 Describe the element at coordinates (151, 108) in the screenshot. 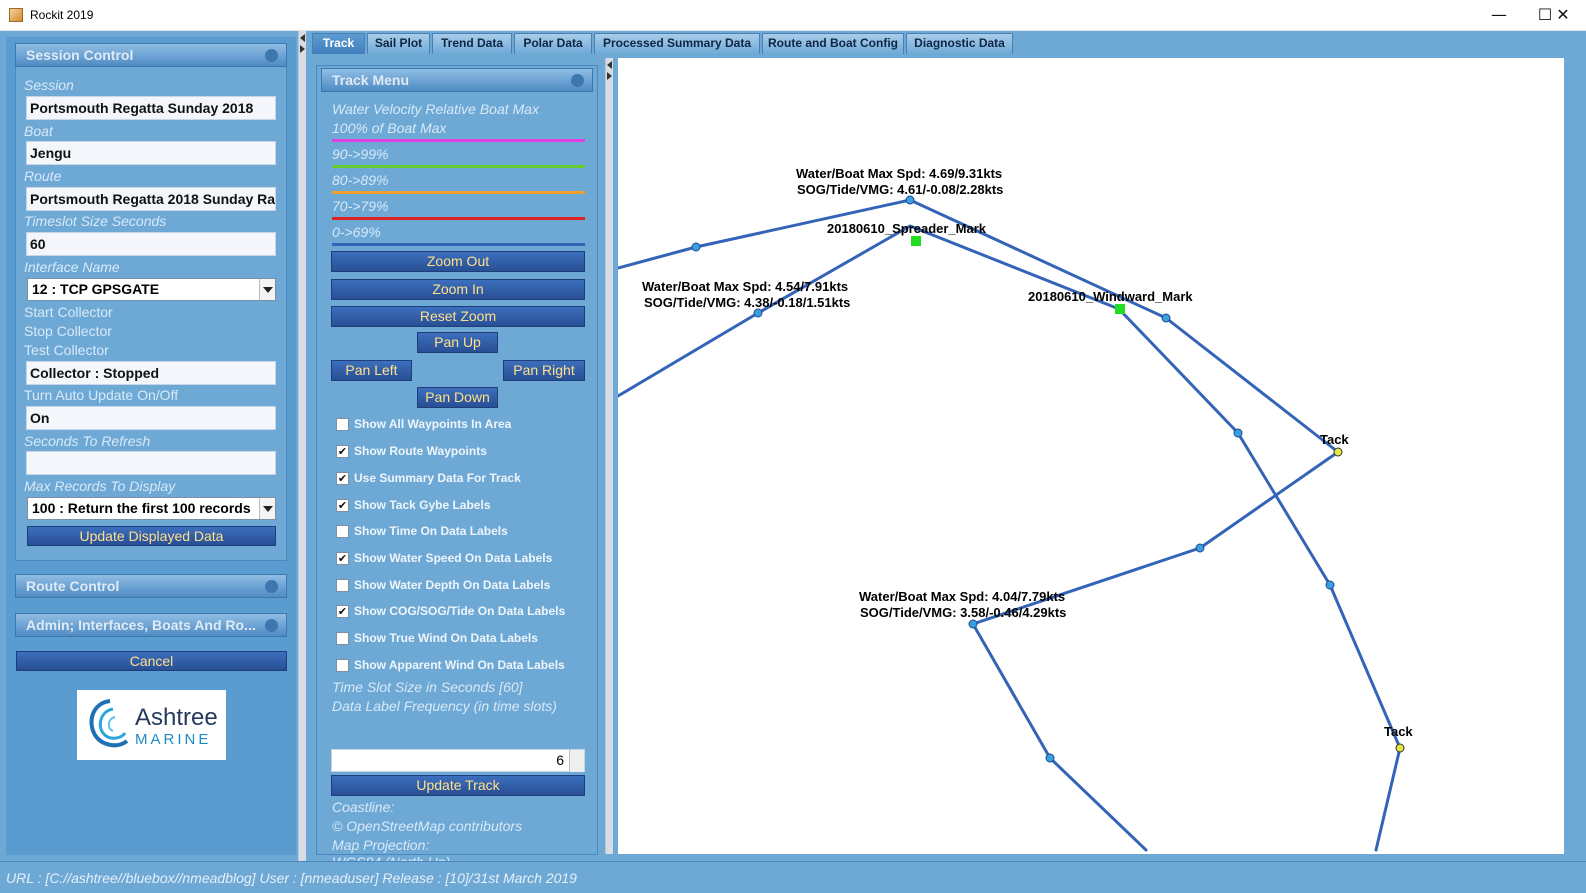

I see `session-field: Portsmouth Regatta Sunday 2018` at that location.